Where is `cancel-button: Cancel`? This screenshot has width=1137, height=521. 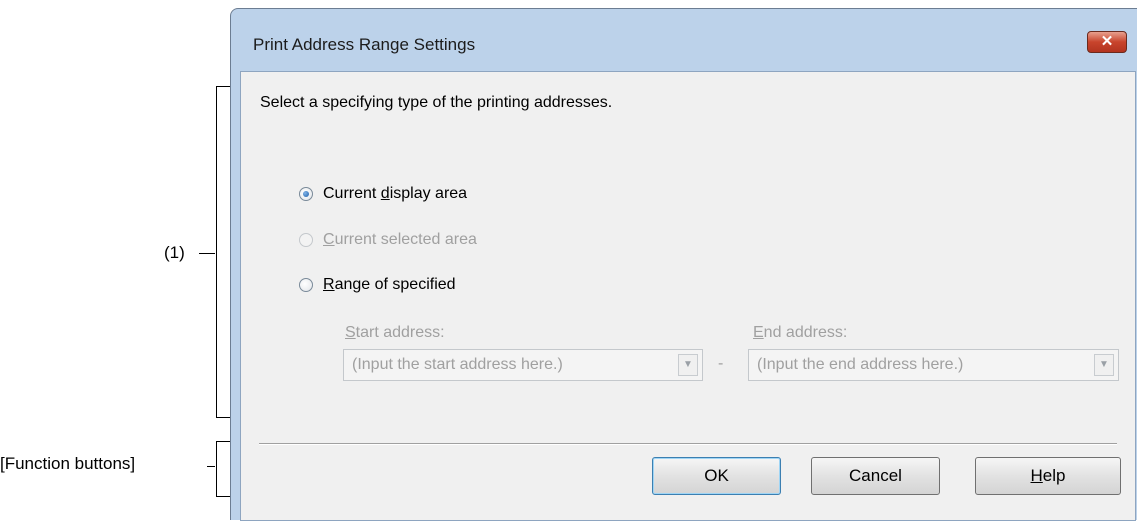 cancel-button: Cancel is located at coordinates (875, 476).